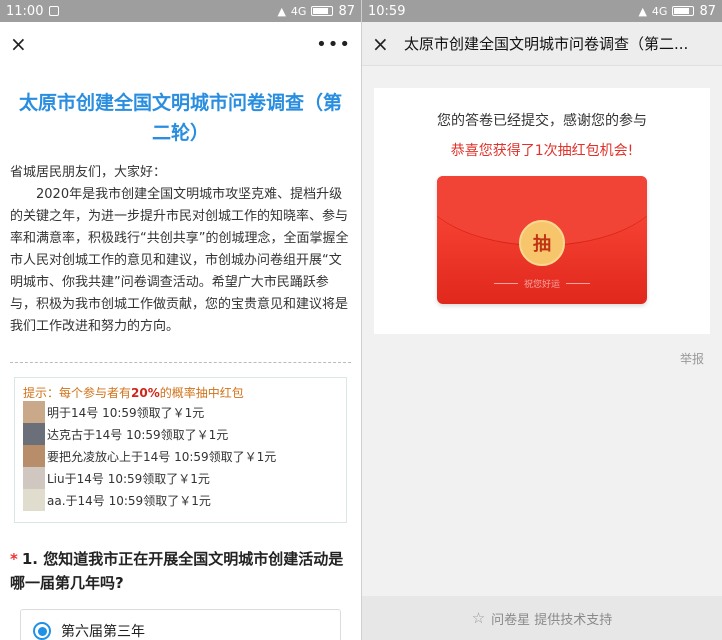 The height and width of the screenshot is (640, 722). What do you see at coordinates (542, 151) in the screenshot?
I see `congrats-message: 恭喜您获得了1次抽红包机会!` at bounding box center [542, 151].